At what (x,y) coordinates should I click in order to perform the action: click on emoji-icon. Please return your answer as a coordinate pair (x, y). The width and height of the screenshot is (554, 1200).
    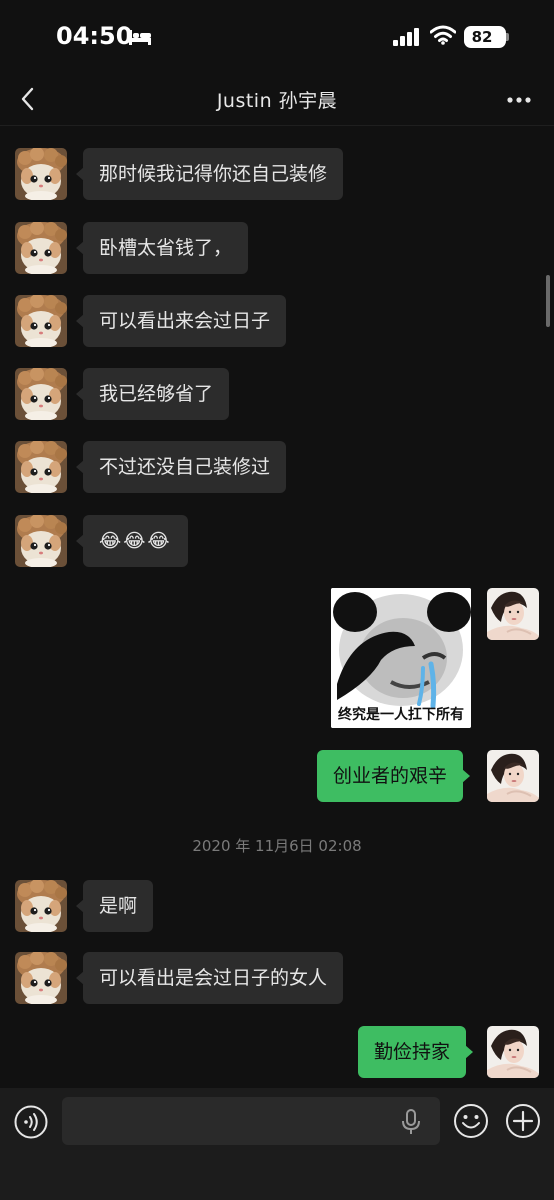
    Looking at the image, I should click on (471, 1121).